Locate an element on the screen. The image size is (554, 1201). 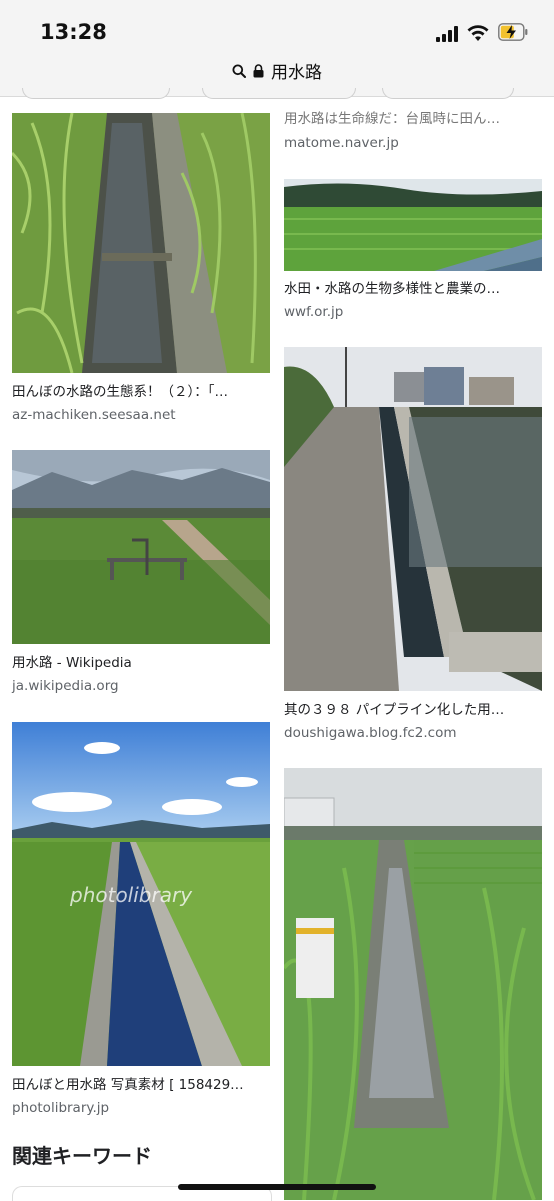
url-query: 用水路 is located at coordinates (296, 73).